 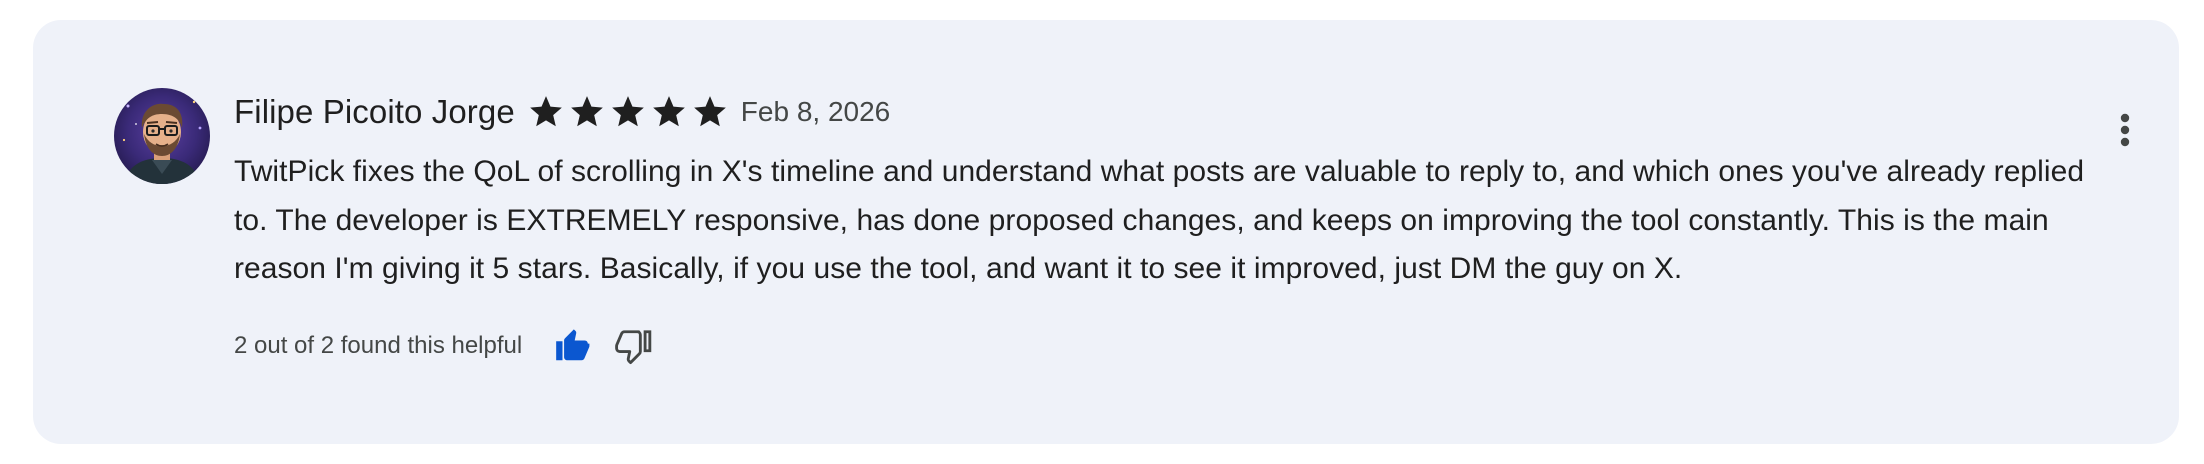 What do you see at coordinates (1174, 346) in the screenshot?
I see `helpful-feedback-row: 2 out of 2 found this helpful` at bounding box center [1174, 346].